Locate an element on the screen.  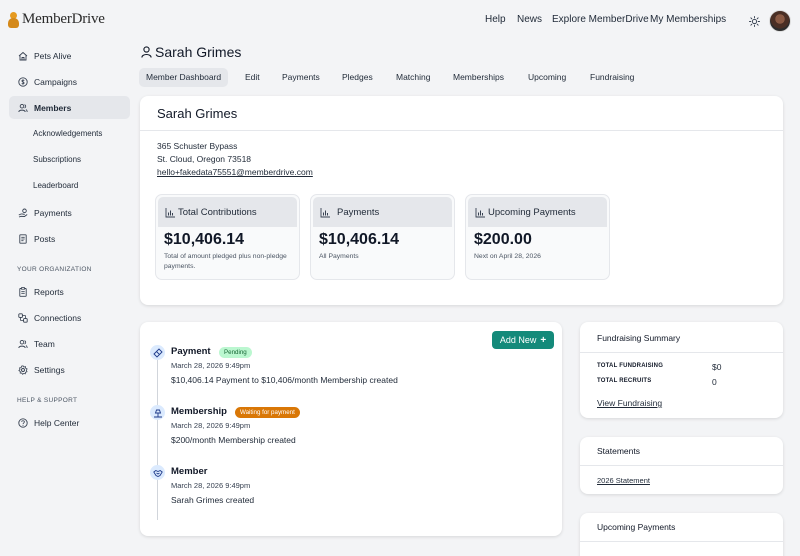
memberdrive-logo: MemberDrive is located at coordinates (56, 19).